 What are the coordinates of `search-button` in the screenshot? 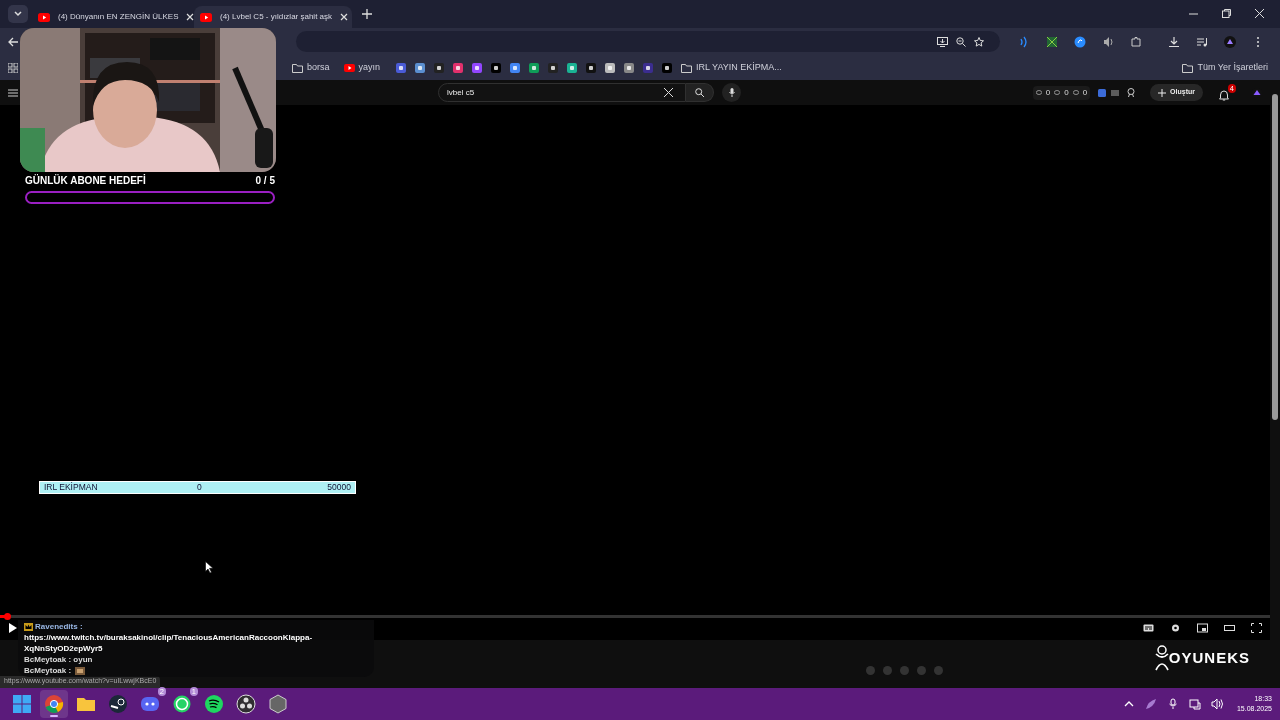 It's located at (700, 92).